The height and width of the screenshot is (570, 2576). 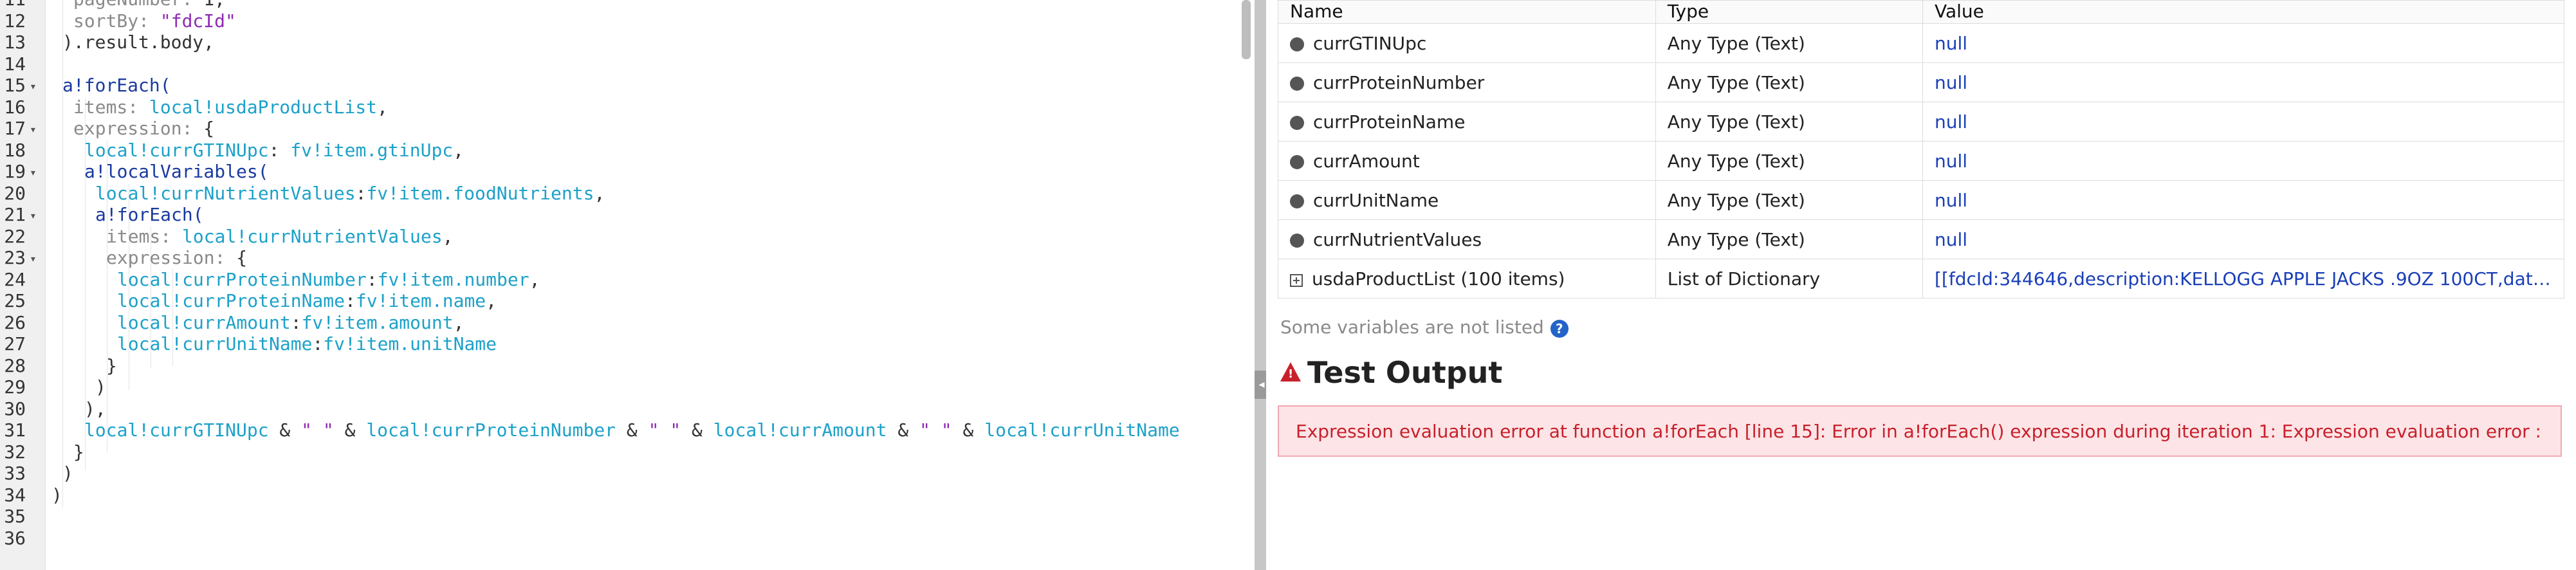 What do you see at coordinates (15, 495) in the screenshot?
I see `line-number: 34` at bounding box center [15, 495].